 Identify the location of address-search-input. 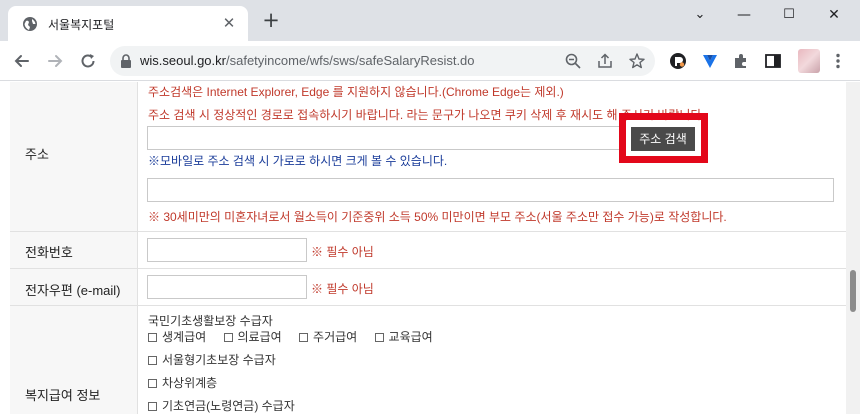
(386, 138).